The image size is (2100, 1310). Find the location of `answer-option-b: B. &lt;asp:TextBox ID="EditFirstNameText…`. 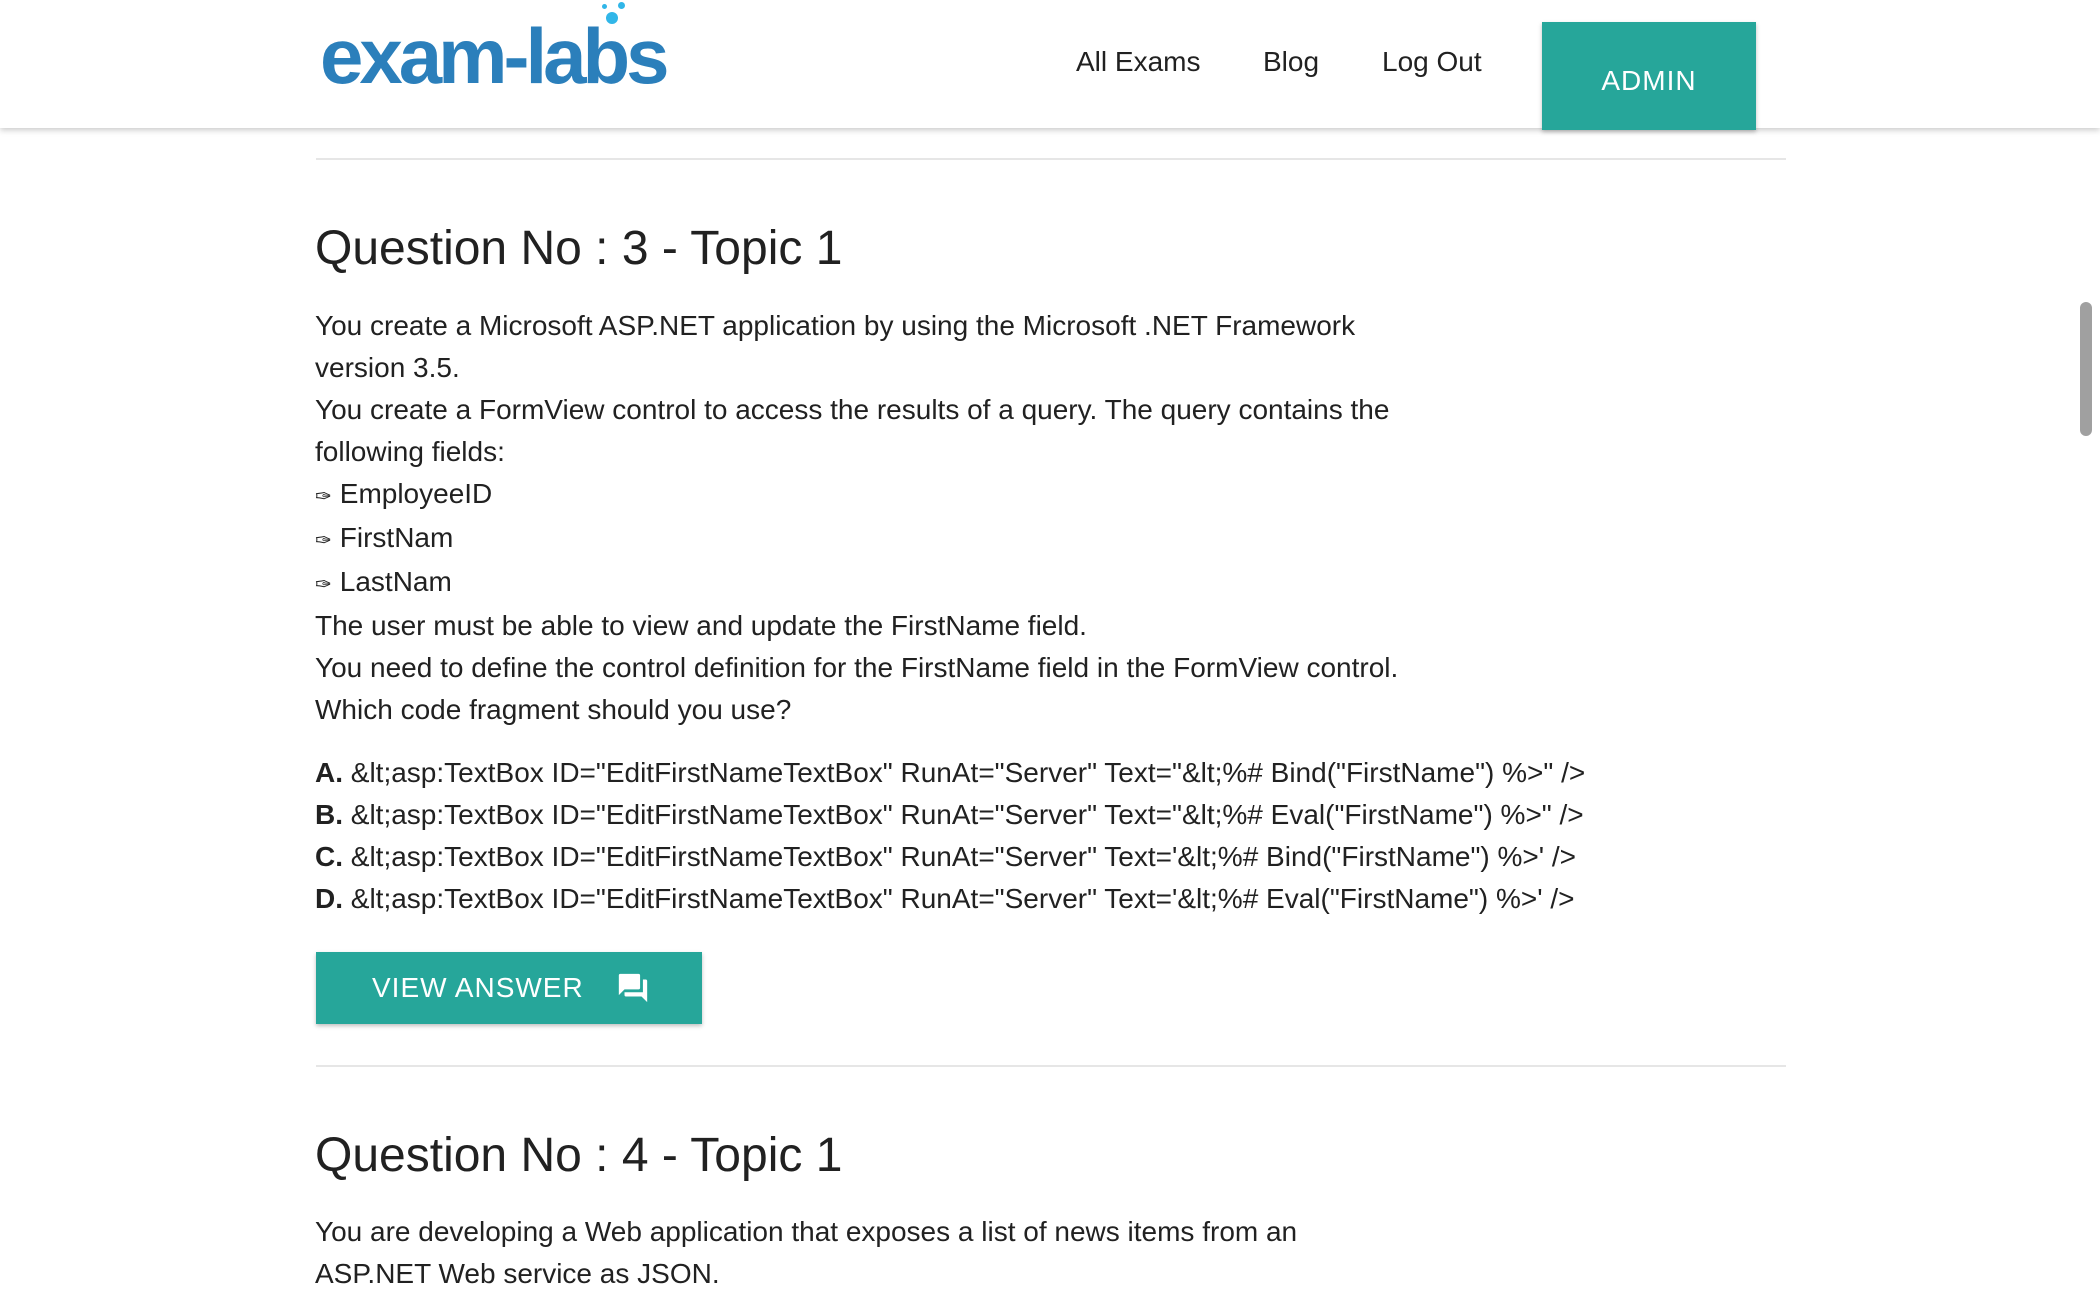

answer-option-b: B. &lt;asp:TextBox ID="EditFirstNameText… is located at coordinates (949, 814).